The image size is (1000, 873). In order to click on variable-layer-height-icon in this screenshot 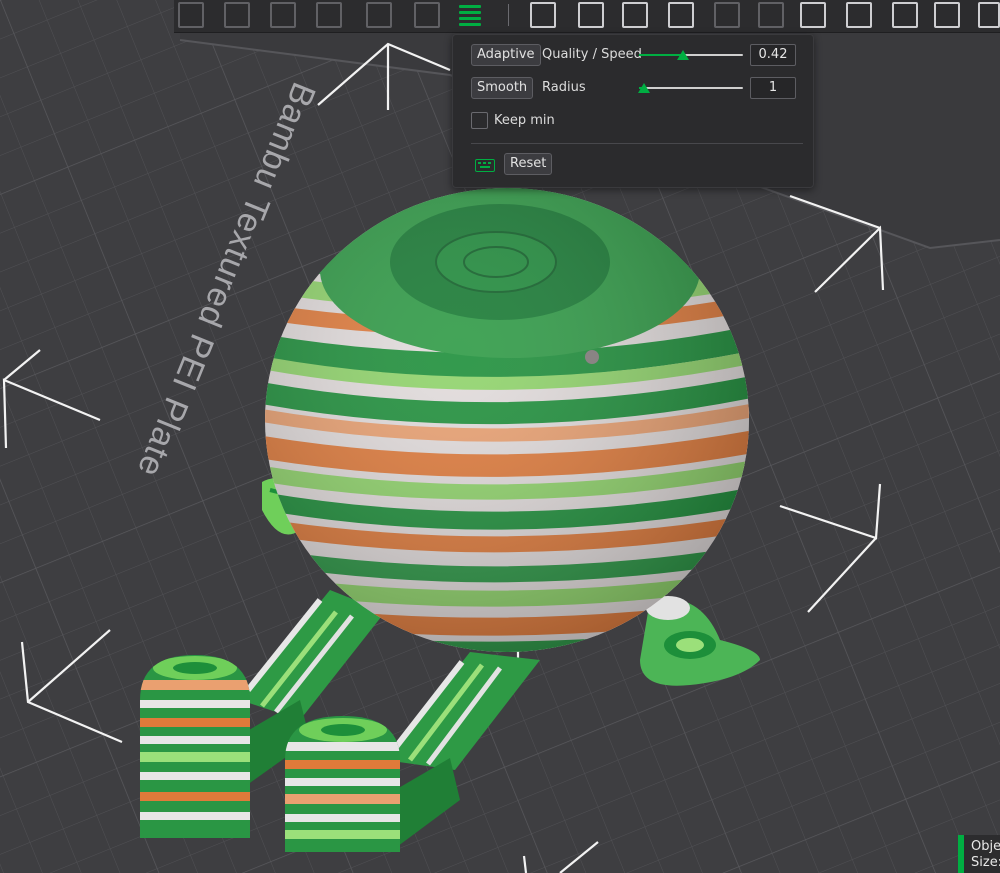, I will do `click(469, 15)`.